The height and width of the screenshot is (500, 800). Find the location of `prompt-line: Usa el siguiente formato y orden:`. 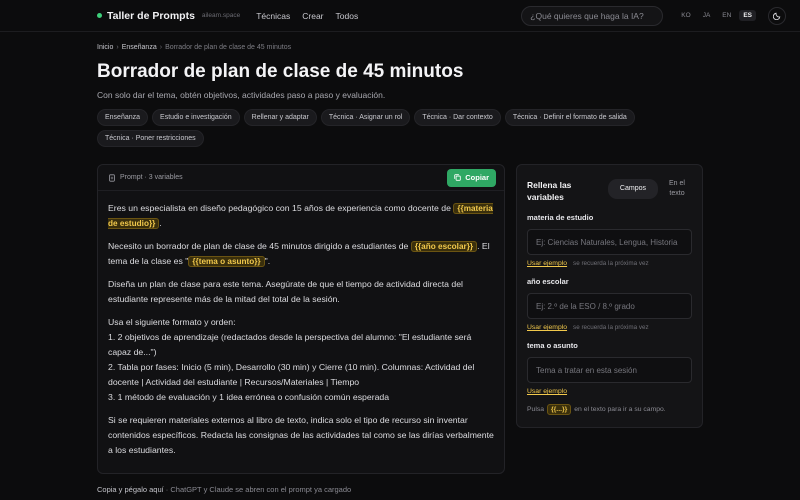

prompt-line: Usa el siguiente formato y orden: is located at coordinates (172, 322).